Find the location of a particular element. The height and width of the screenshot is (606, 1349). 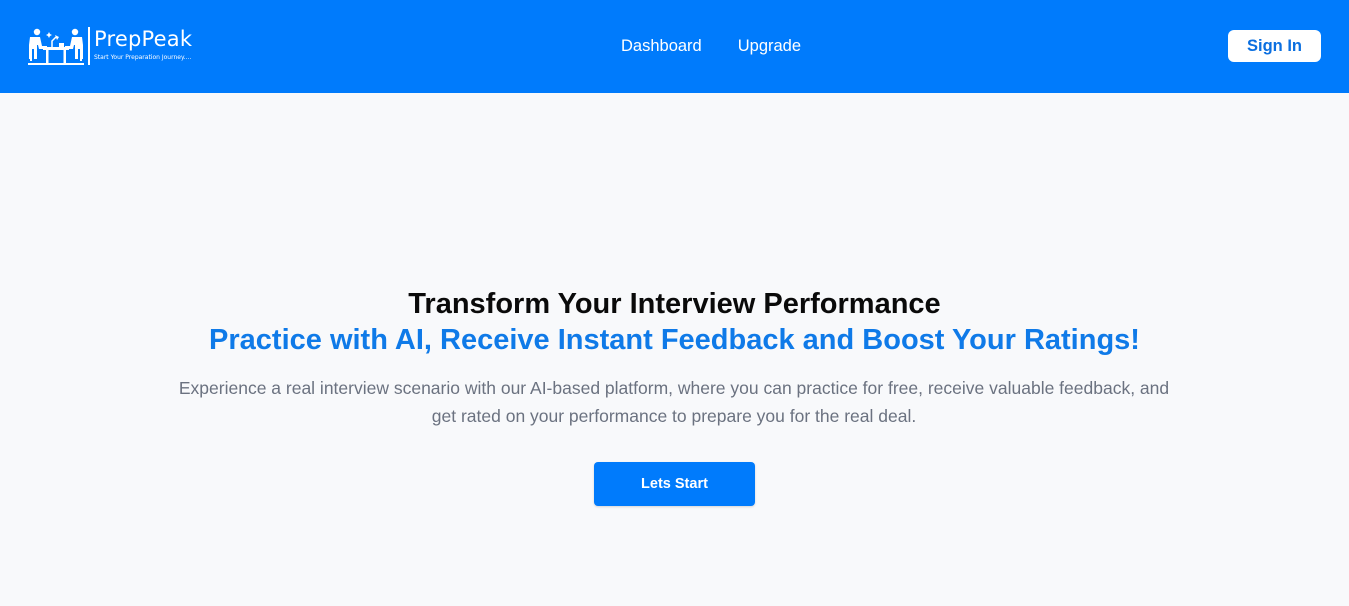

brand-name: PrepPeak is located at coordinates (143, 39).